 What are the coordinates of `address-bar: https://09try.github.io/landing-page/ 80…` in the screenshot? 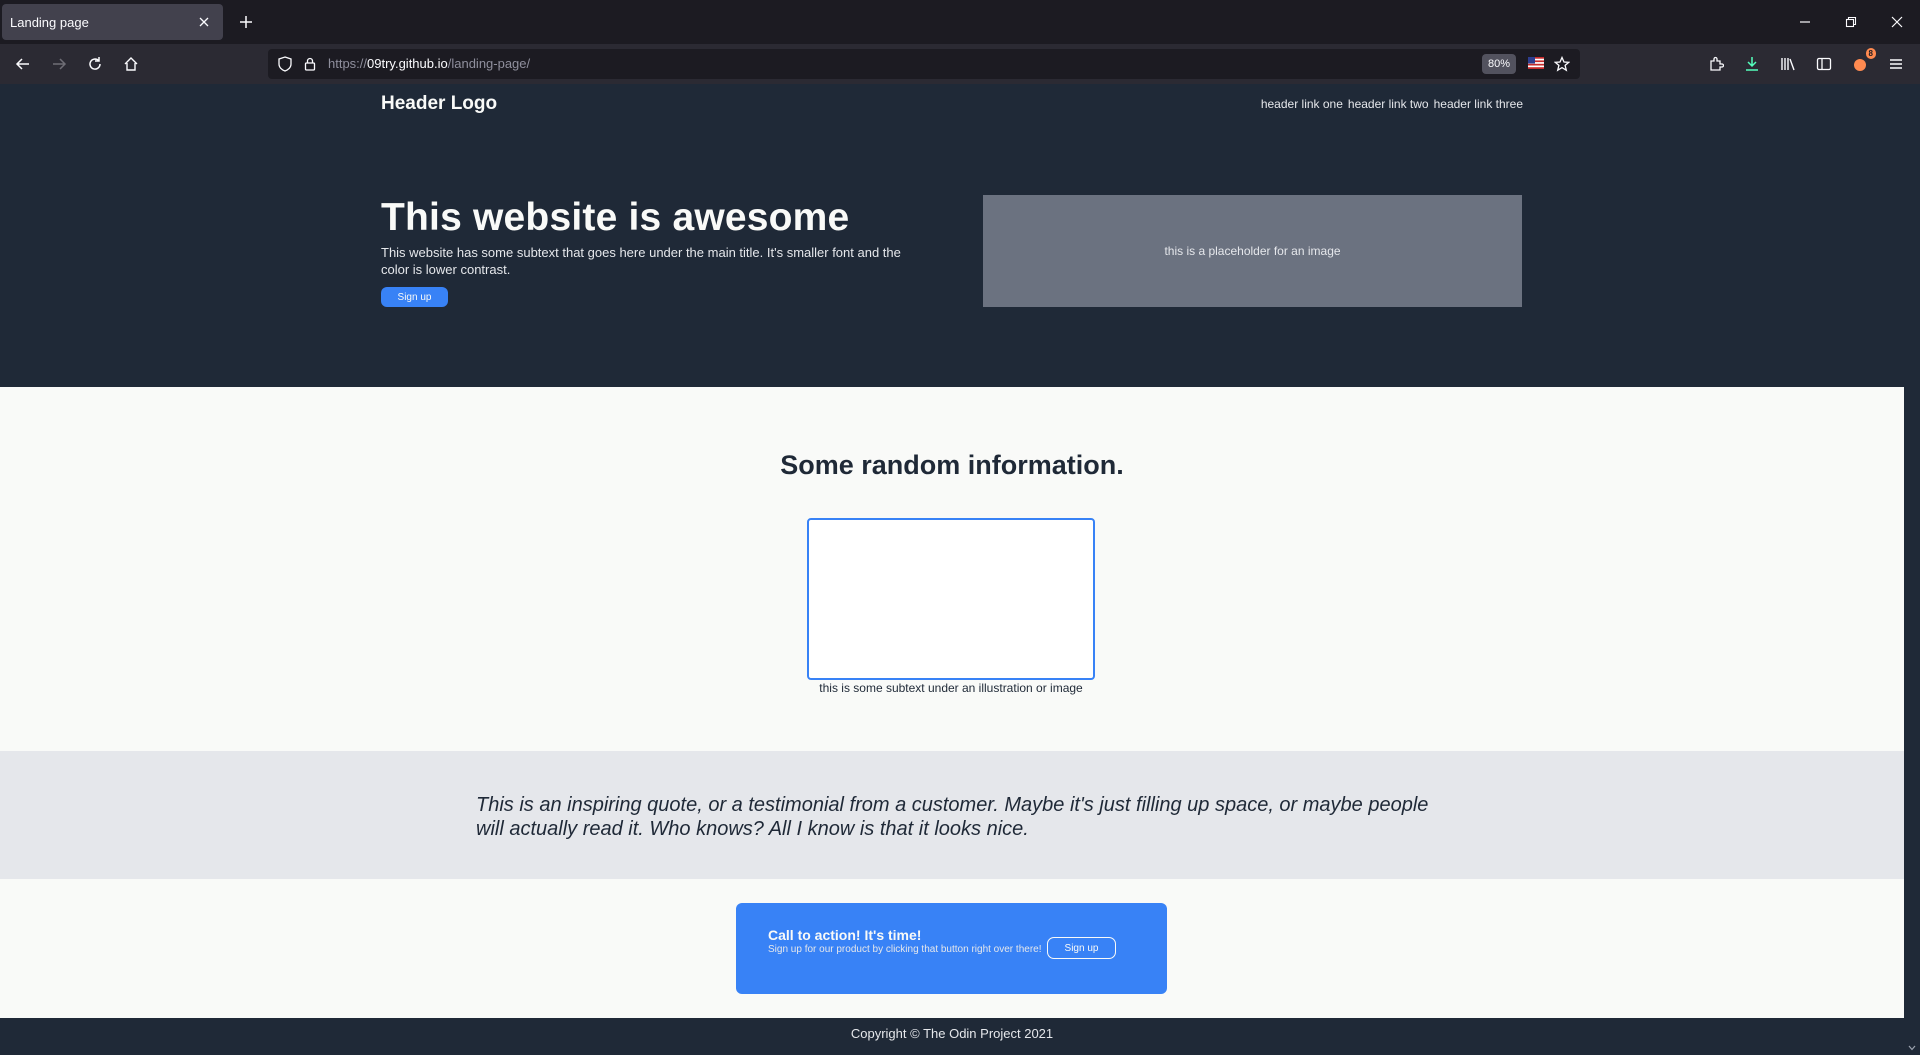 It's located at (924, 64).